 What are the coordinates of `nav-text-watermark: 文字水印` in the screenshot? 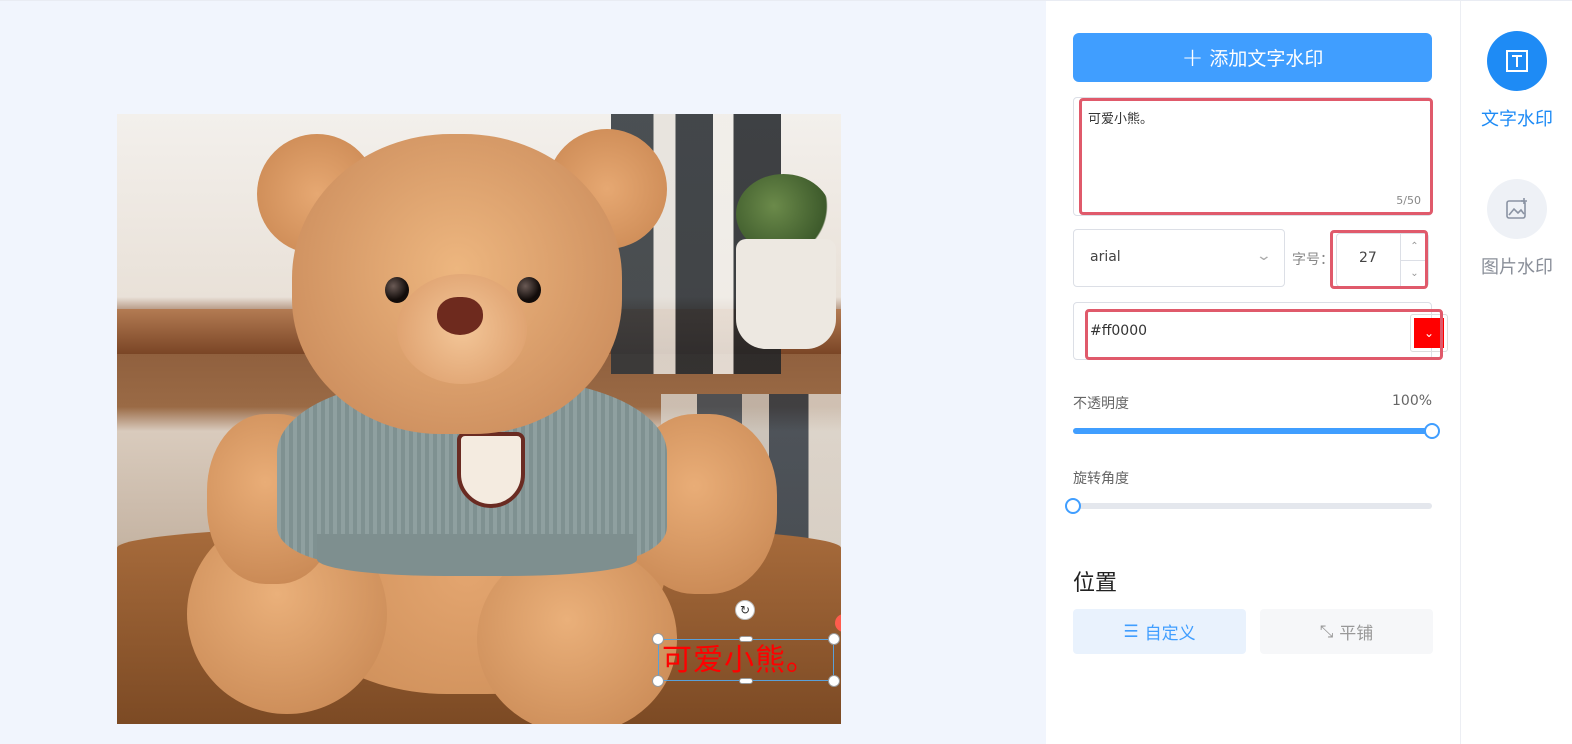 It's located at (1516, 81).